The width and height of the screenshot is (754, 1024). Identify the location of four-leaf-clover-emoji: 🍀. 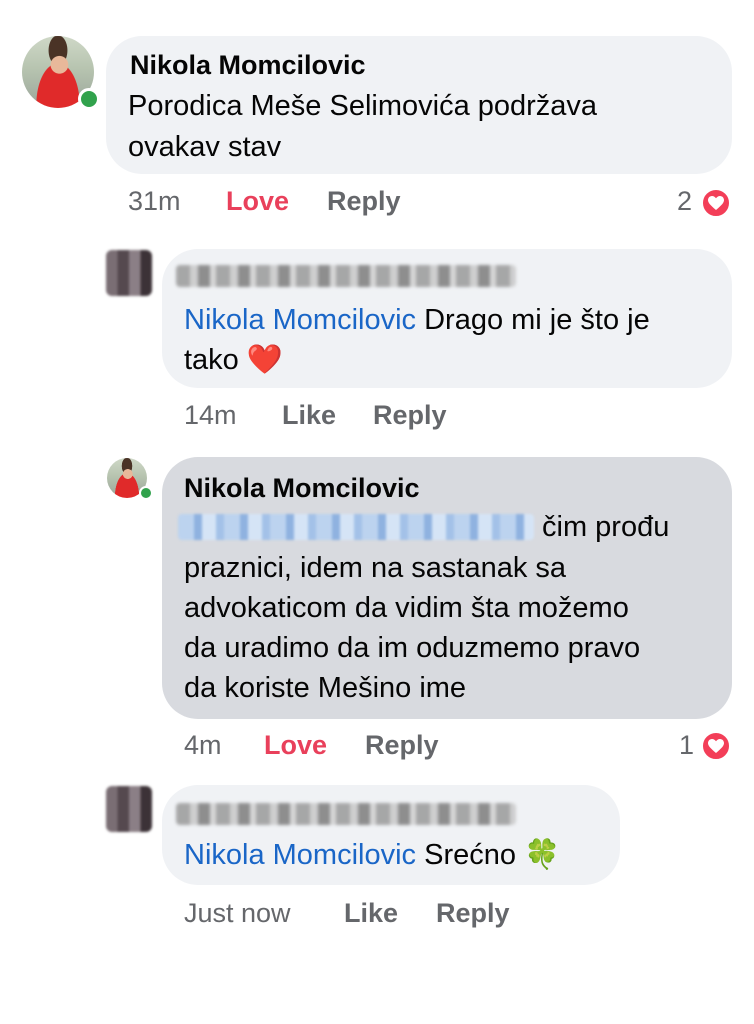
(542, 855).